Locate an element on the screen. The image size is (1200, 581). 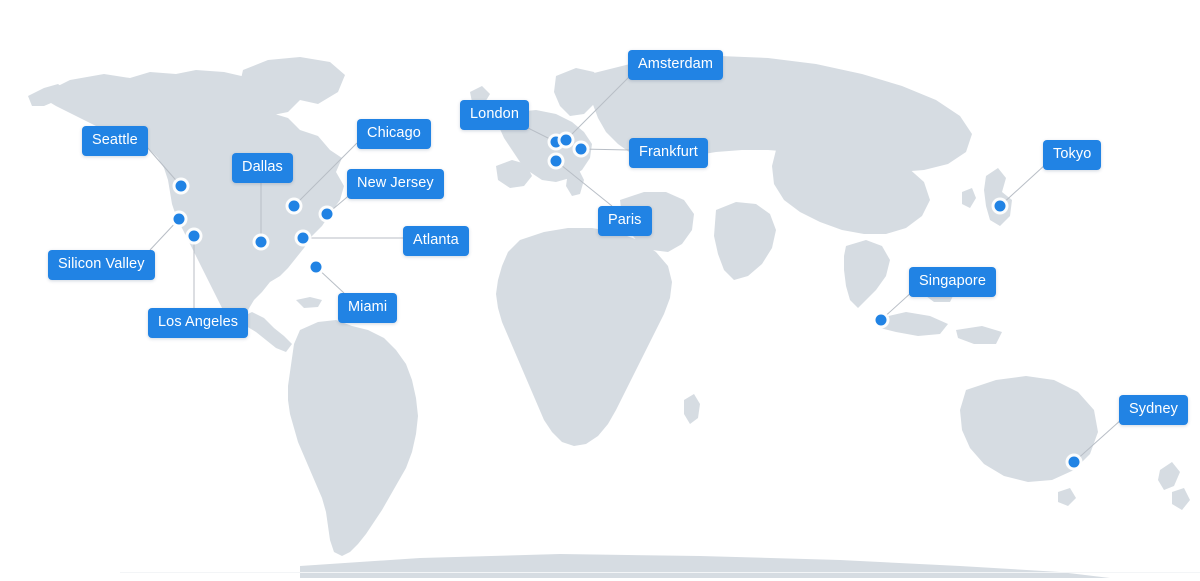
location-label-new-jersey: New Jersey is located at coordinates (395, 184).